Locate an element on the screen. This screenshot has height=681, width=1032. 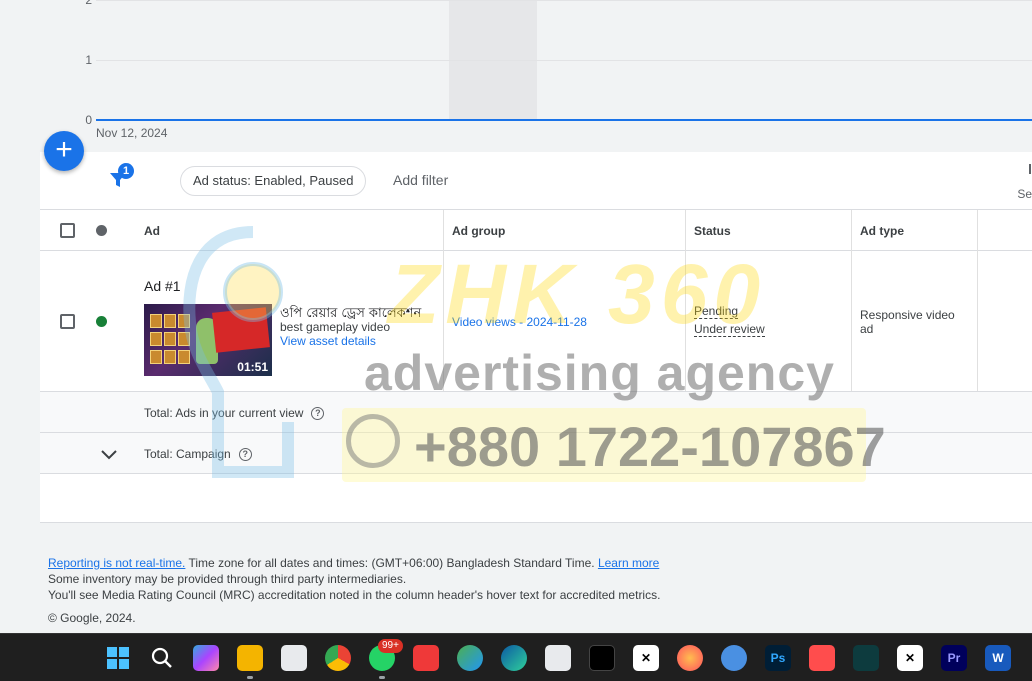
status-under-review: Under review is located at coordinates (729, 329).